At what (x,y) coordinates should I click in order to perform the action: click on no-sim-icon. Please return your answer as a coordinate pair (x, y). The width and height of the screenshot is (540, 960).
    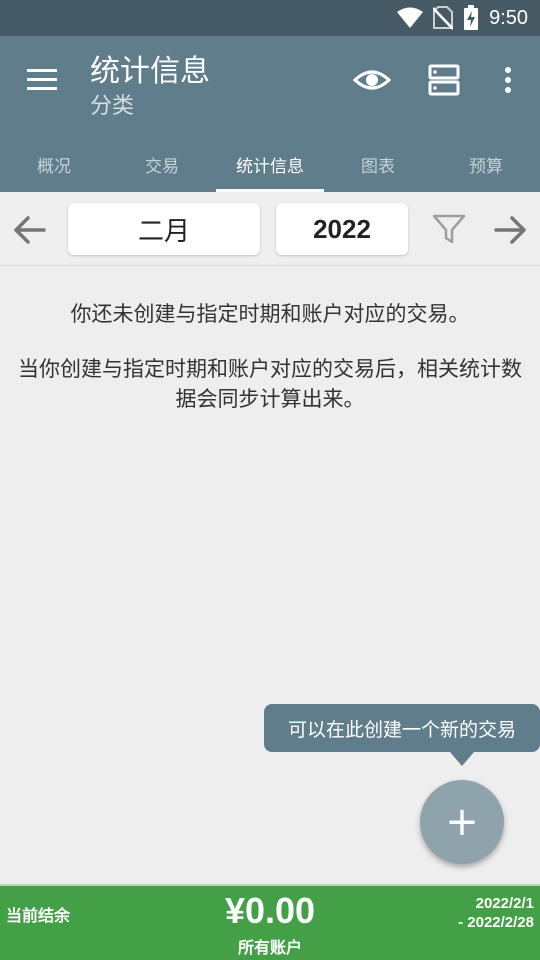
    Looking at the image, I should click on (443, 18).